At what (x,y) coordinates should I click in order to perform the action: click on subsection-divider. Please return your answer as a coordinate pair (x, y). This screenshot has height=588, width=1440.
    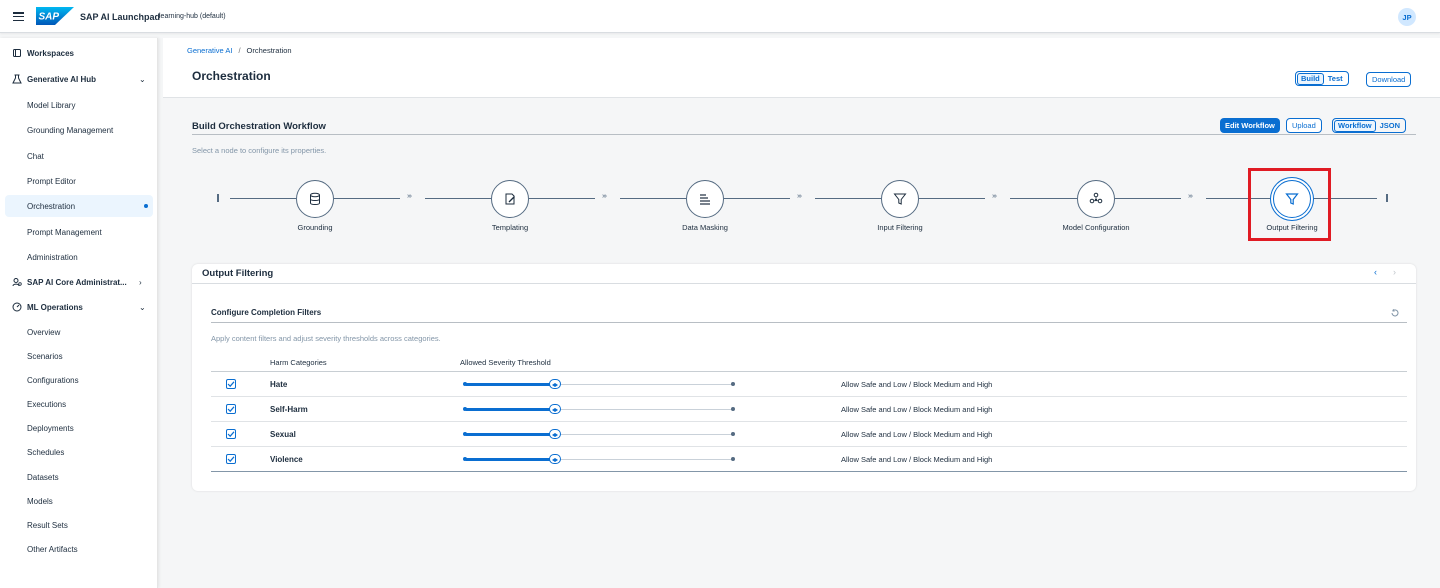
    Looking at the image, I should click on (809, 322).